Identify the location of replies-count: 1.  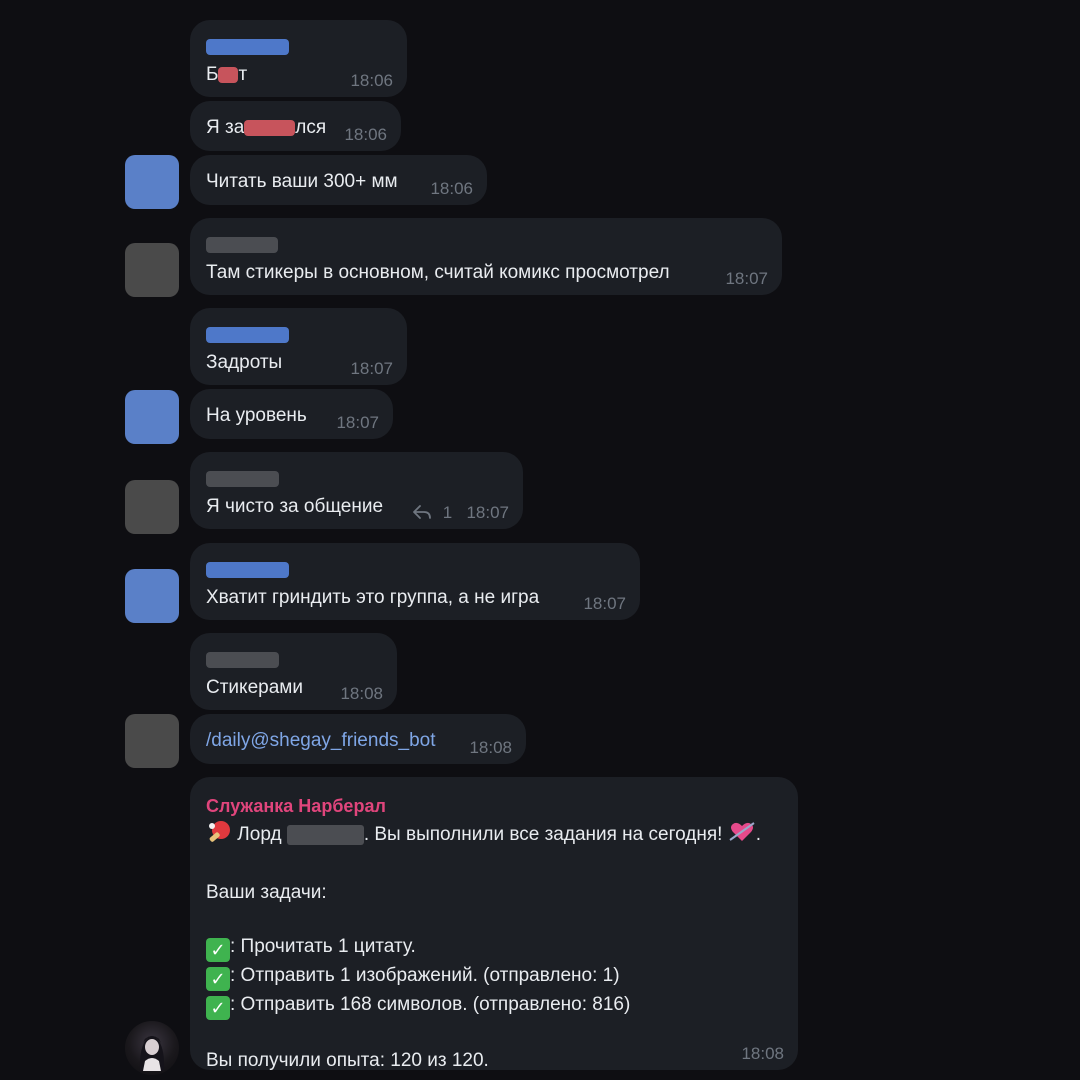
(447, 512).